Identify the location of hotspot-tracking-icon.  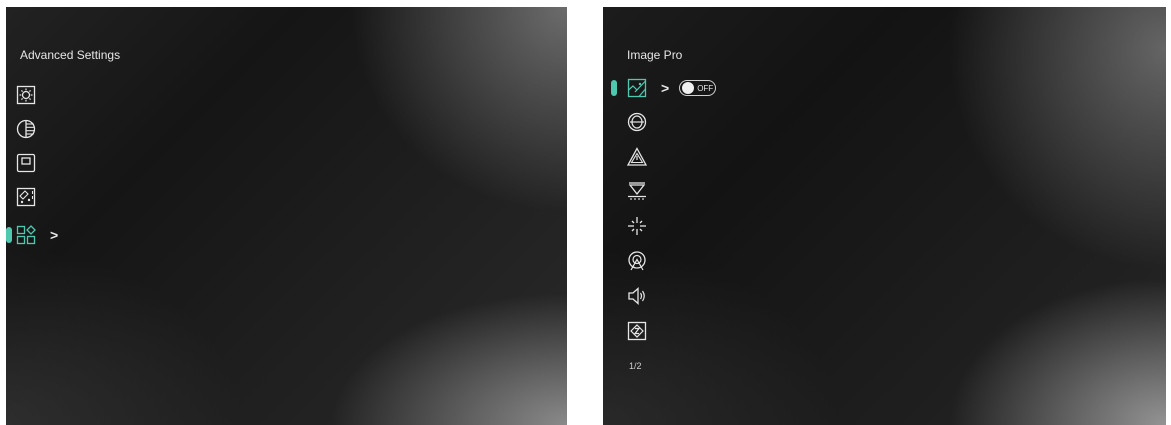
(637, 261).